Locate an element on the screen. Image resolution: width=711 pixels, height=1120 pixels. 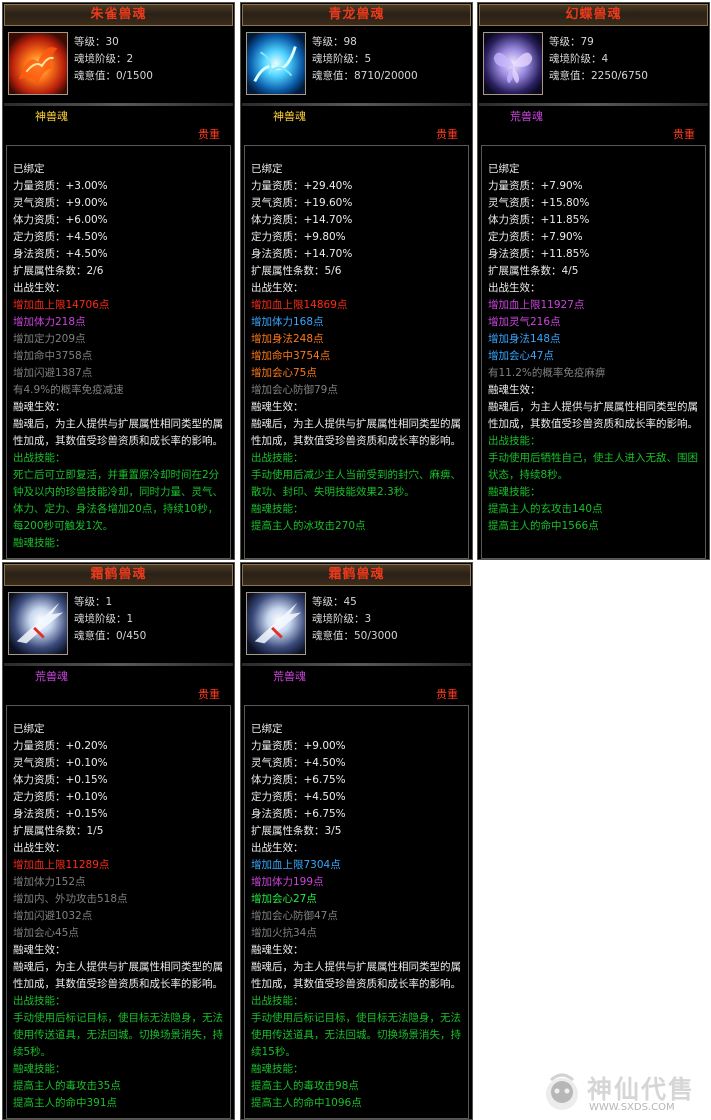
attribute-line: 提高主人的命中391点 is located at coordinates (65, 1103).